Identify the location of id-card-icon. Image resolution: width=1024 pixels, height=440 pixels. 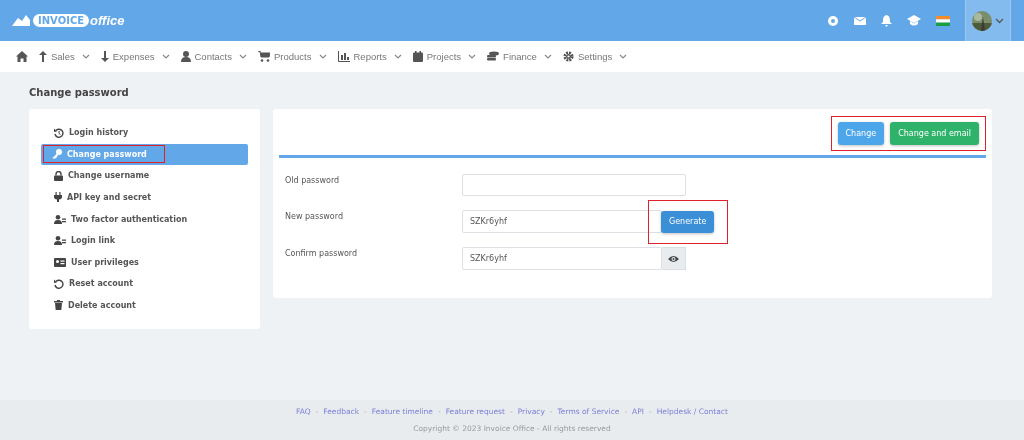
(60, 262).